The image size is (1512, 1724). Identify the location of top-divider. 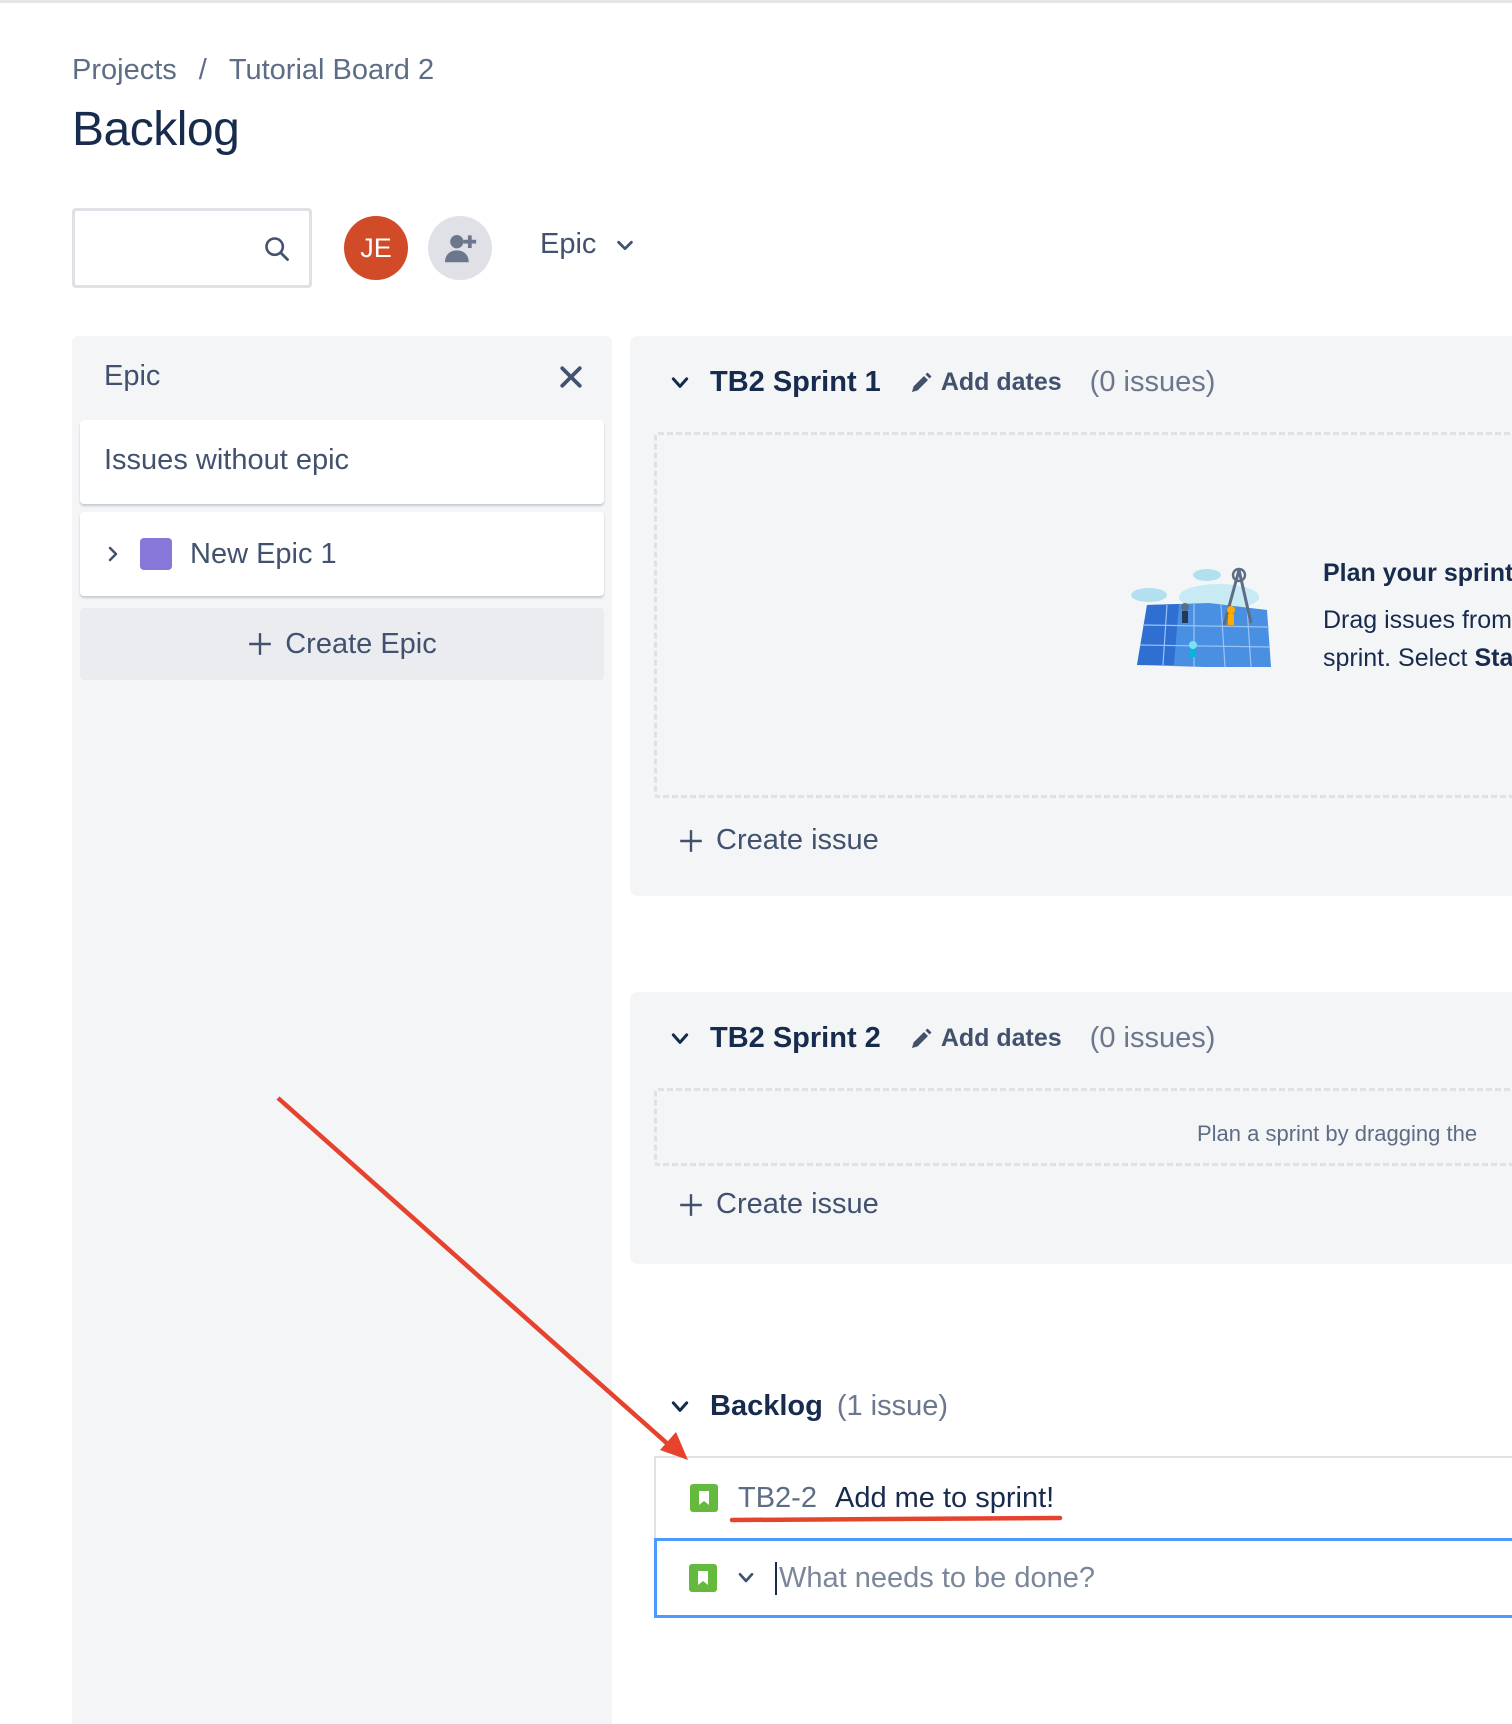
(756, 1).